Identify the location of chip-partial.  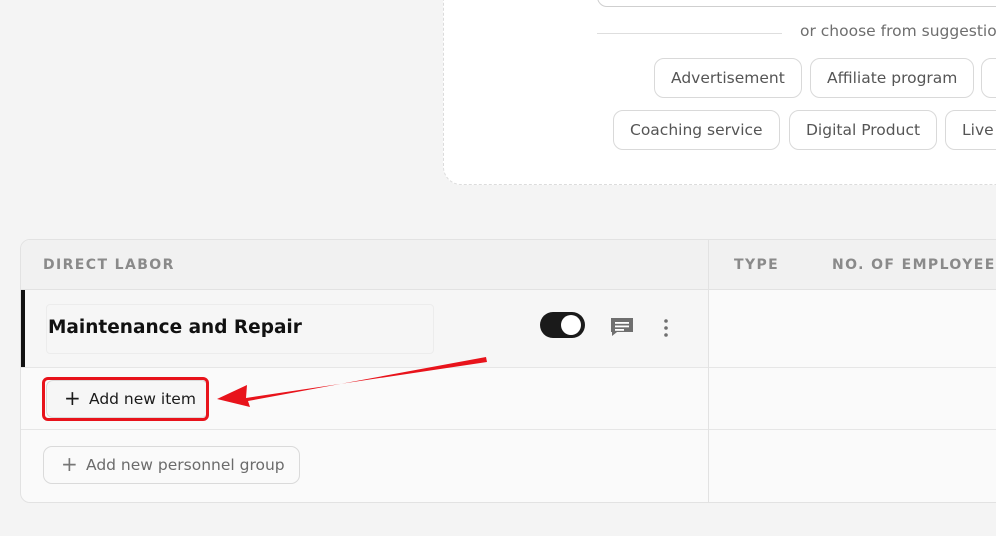
(988, 78).